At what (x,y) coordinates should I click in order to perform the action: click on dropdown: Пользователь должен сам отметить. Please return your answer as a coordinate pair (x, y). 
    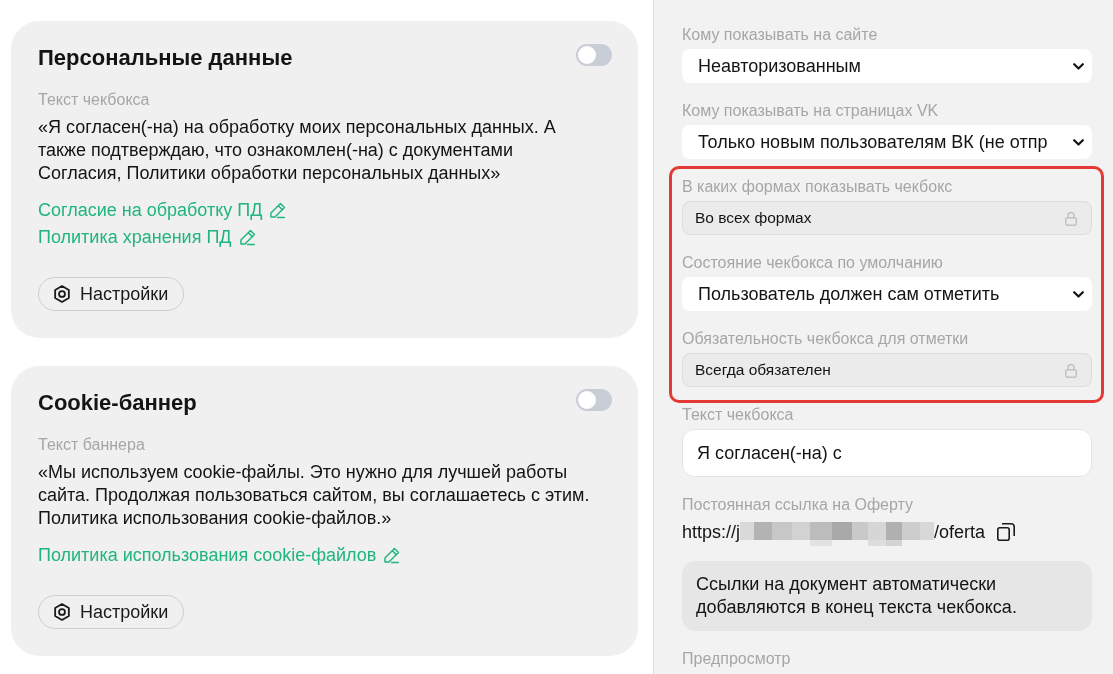
    Looking at the image, I should click on (887, 294).